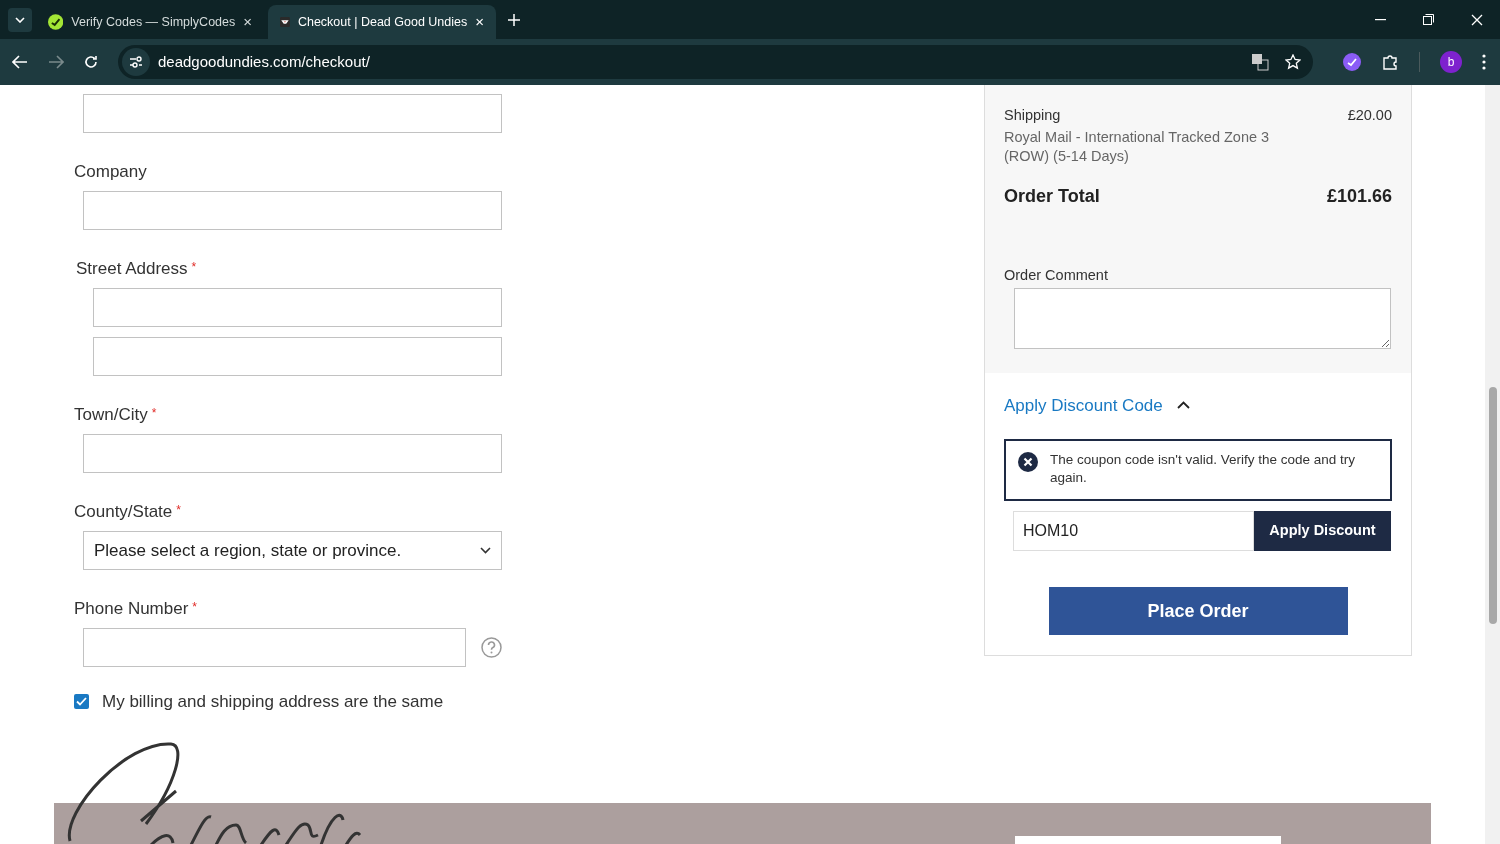  I want to click on chevron-up-icon, so click(1183, 405).